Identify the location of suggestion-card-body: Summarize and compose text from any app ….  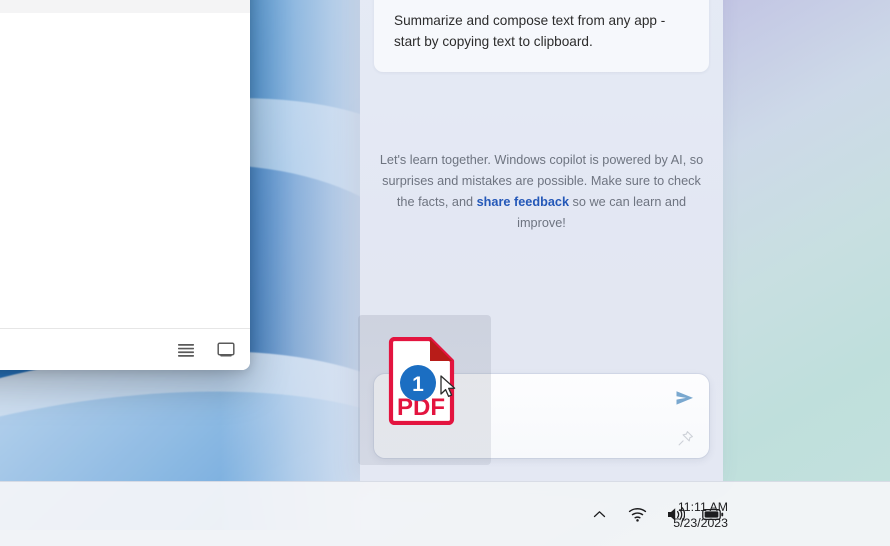
(530, 31).